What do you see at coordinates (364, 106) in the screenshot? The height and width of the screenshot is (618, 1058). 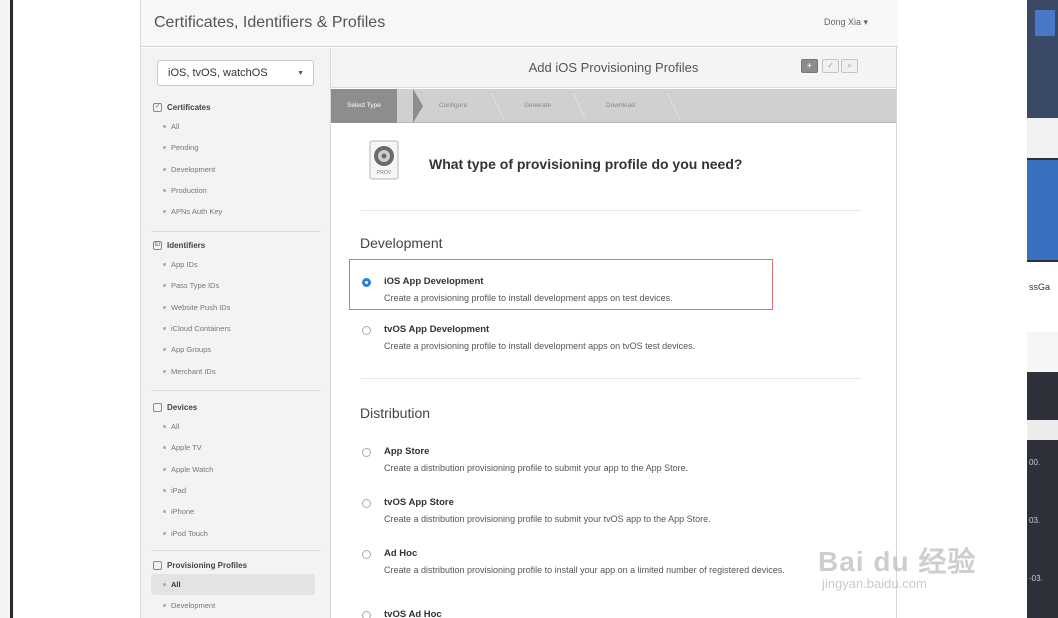 I see `step-select-type: Select Type` at bounding box center [364, 106].